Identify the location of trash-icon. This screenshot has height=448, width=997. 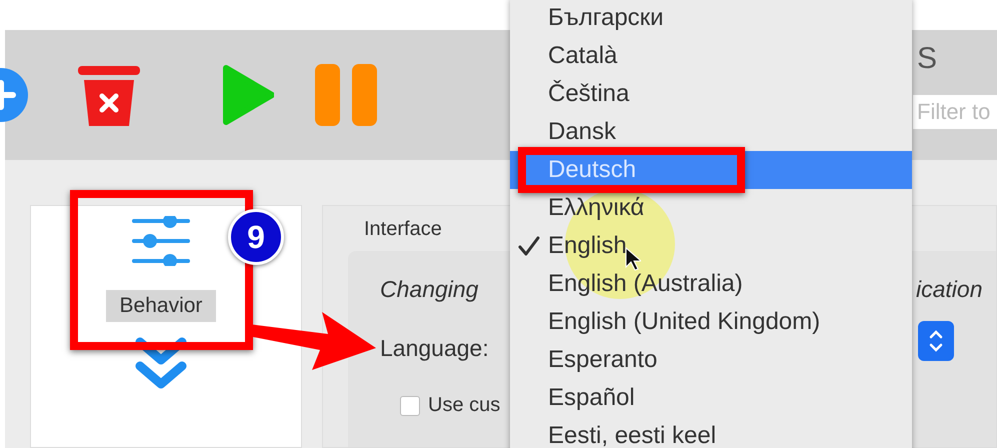
(109, 95).